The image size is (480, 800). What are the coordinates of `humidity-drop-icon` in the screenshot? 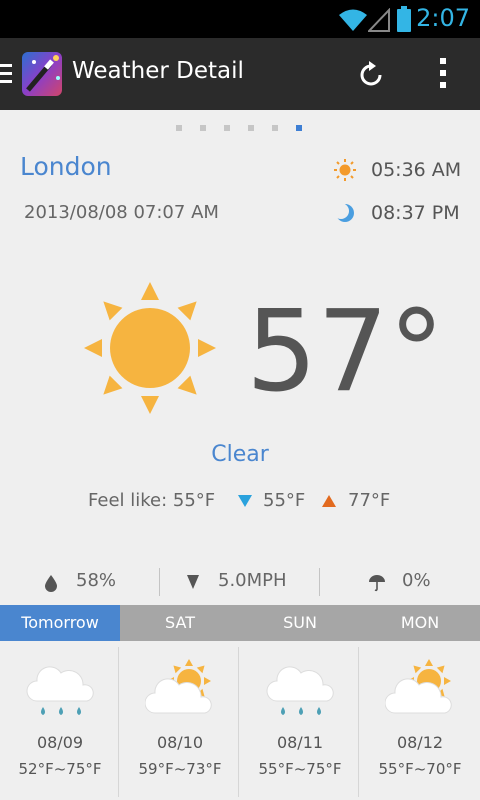 It's located at (51, 583).